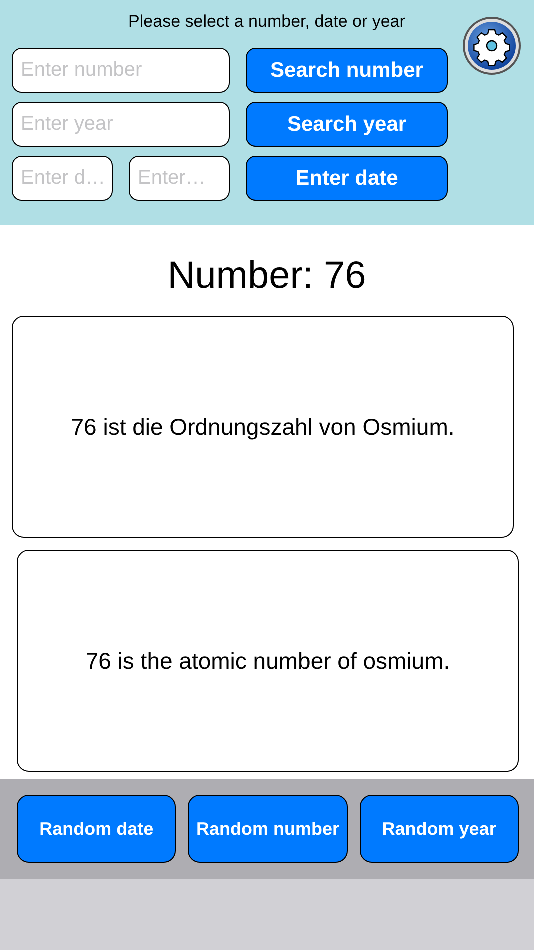 This screenshot has height=950, width=534. I want to click on input-field: Enter year, so click(121, 124).